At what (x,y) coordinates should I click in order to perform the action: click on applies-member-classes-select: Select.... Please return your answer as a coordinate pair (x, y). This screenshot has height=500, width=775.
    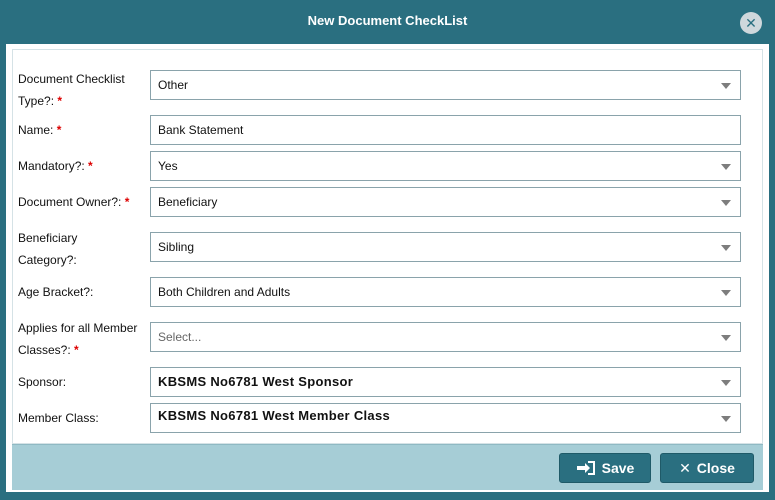
    Looking at the image, I should click on (445, 337).